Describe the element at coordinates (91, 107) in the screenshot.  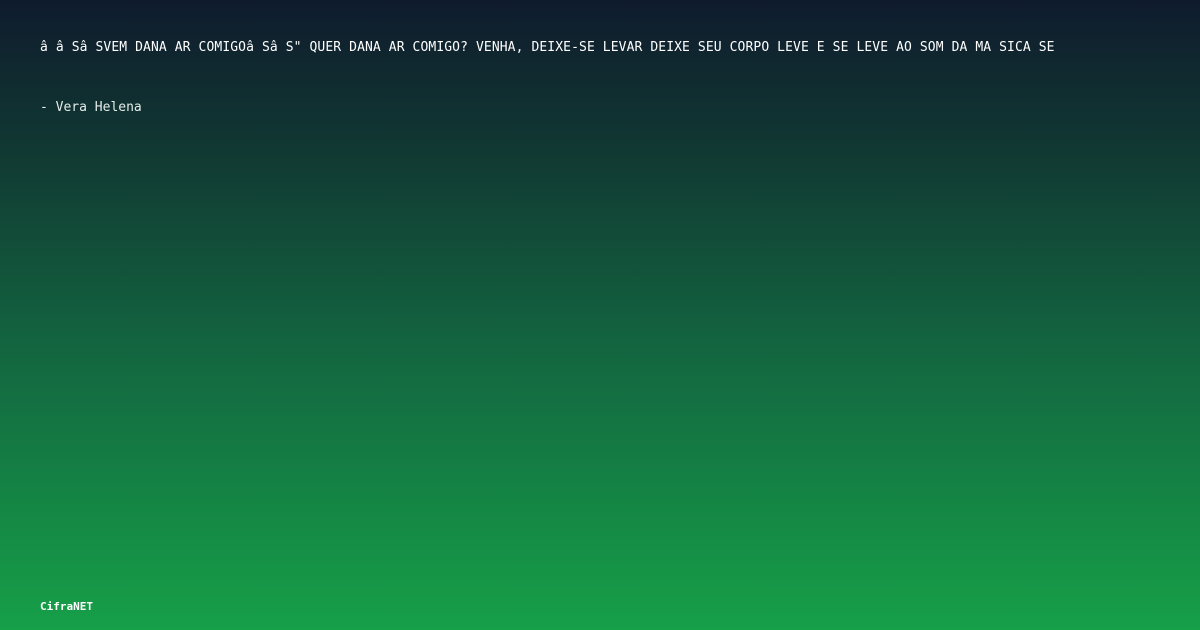
I see `artist-attribution: - Vera Helena` at that location.